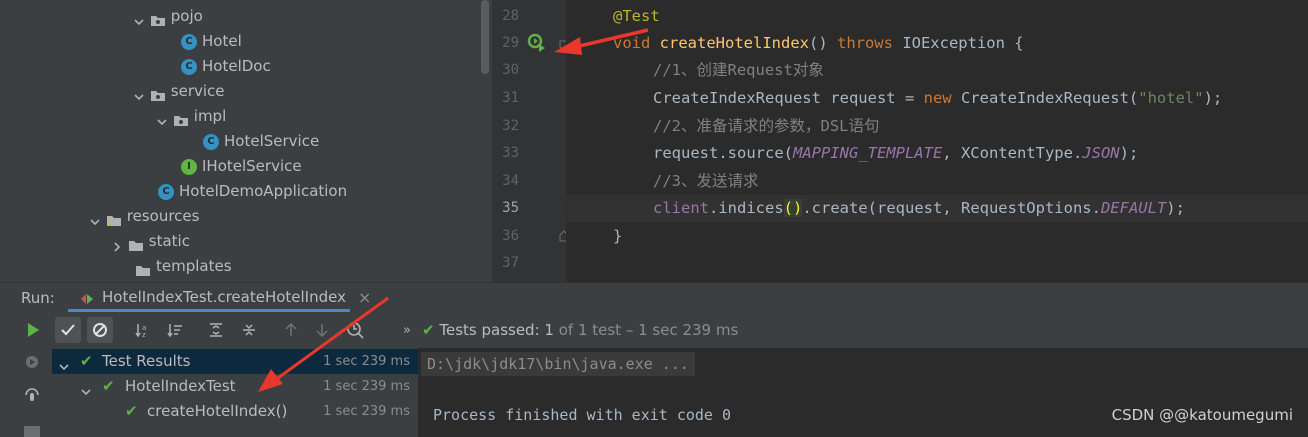  What do you see at coordinates (1133, 208) in the screenshot?
I see `constant: DEFAULT` at bounding box center [1133, 208].